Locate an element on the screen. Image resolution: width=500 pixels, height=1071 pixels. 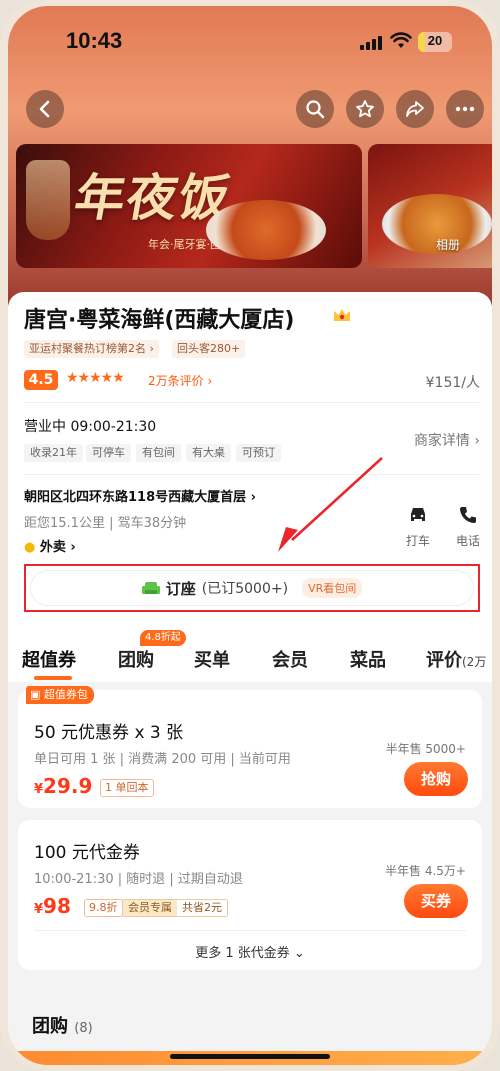
taxi-label: 打车 is located at coordinates (417, 541).